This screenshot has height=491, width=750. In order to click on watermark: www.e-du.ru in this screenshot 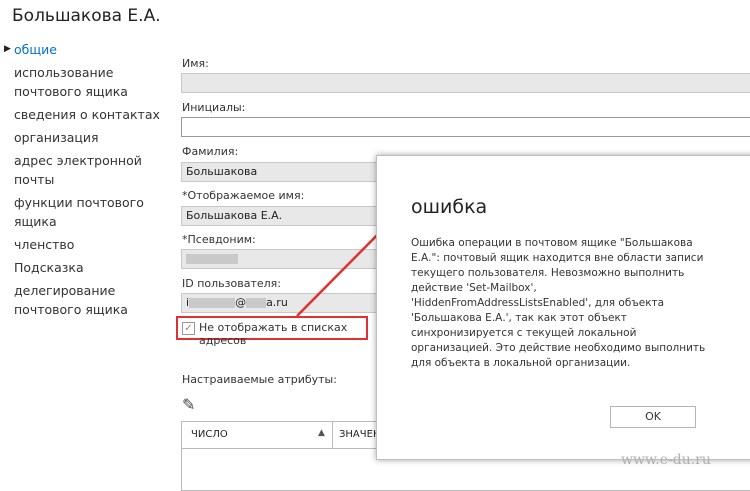, I will do `click(666, 460)`.